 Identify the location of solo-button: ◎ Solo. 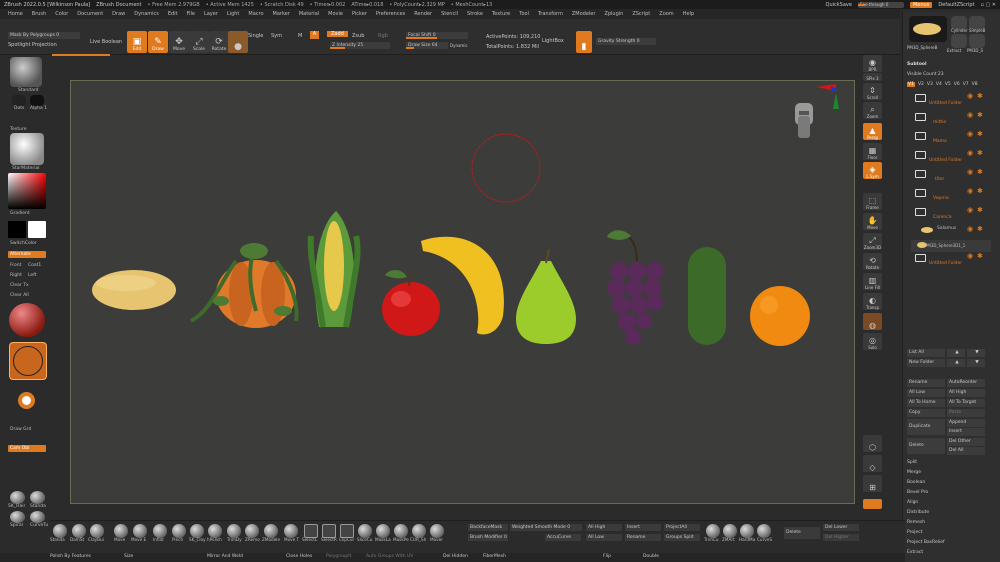
(872, 341).